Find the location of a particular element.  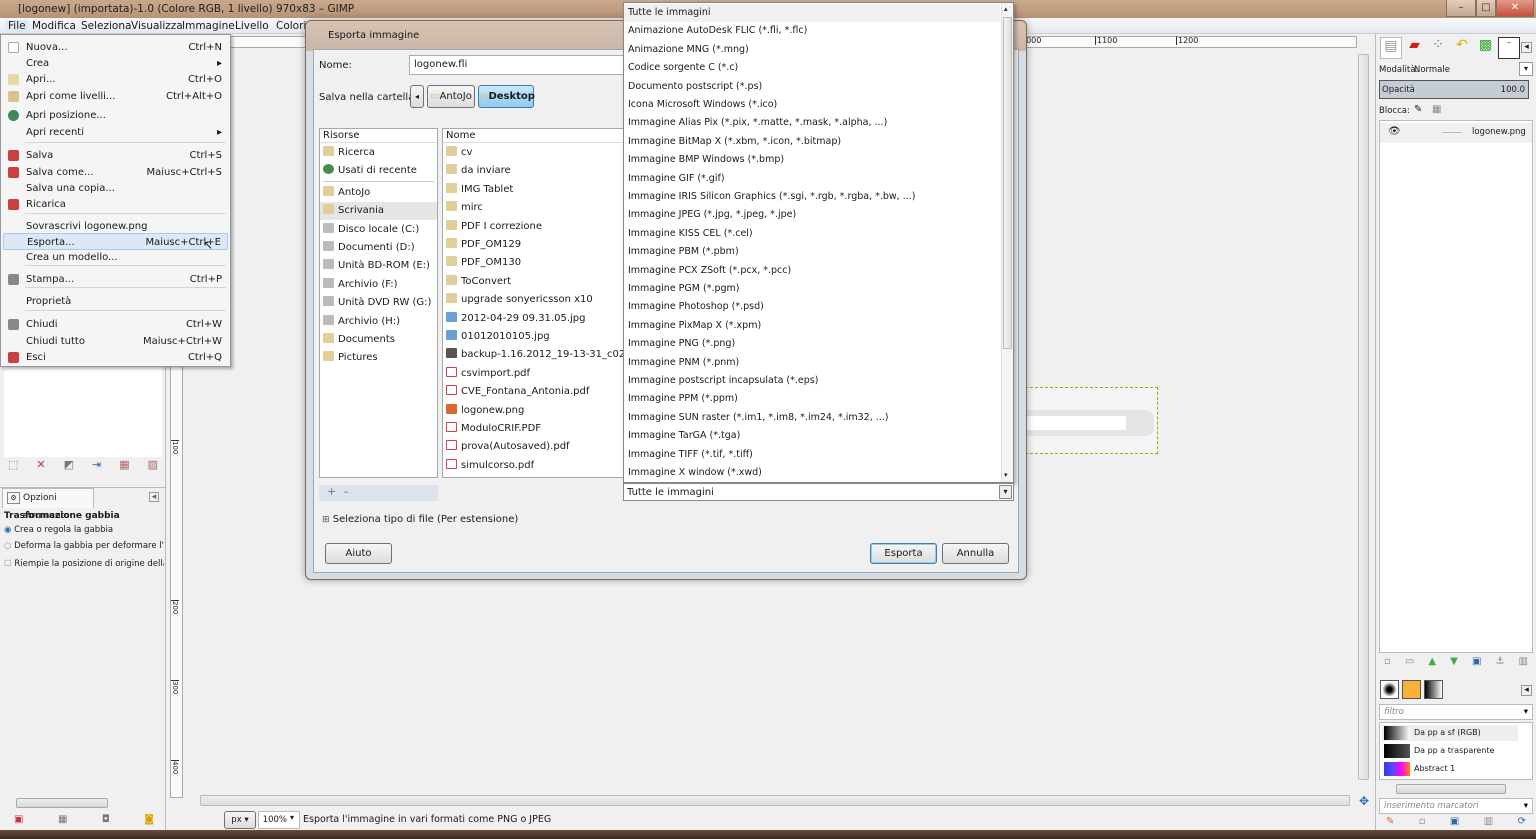

filter-option: Immagine X window (*.xwd) is located at coordinates (812, 473).